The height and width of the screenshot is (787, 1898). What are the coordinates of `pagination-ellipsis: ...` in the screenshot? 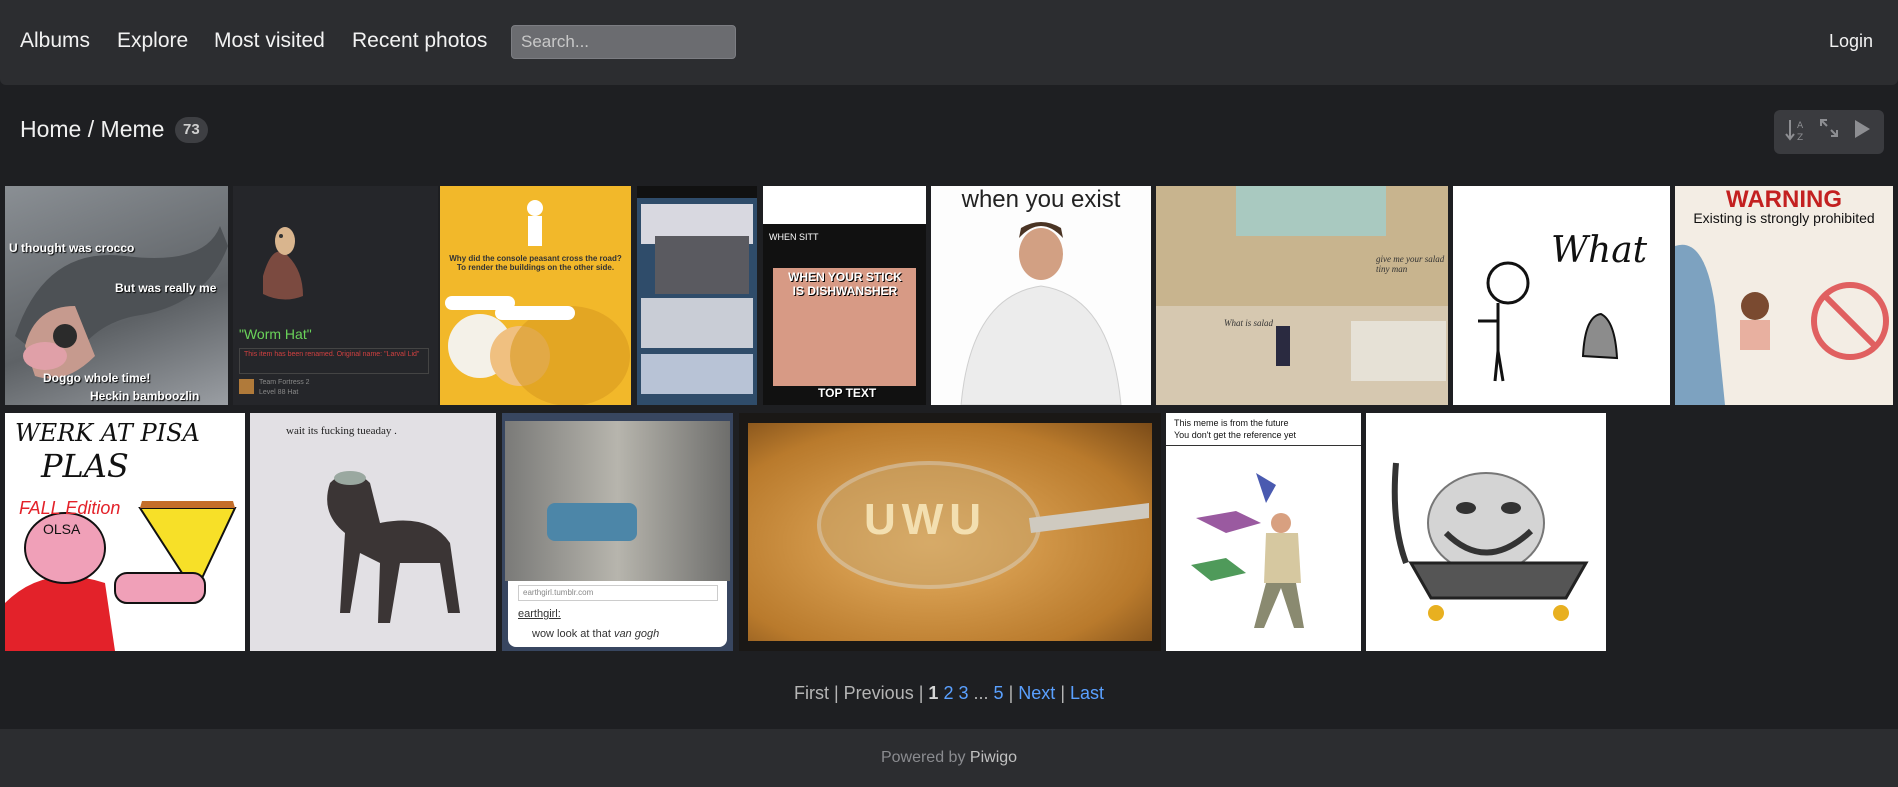 It's located at (981, 693).